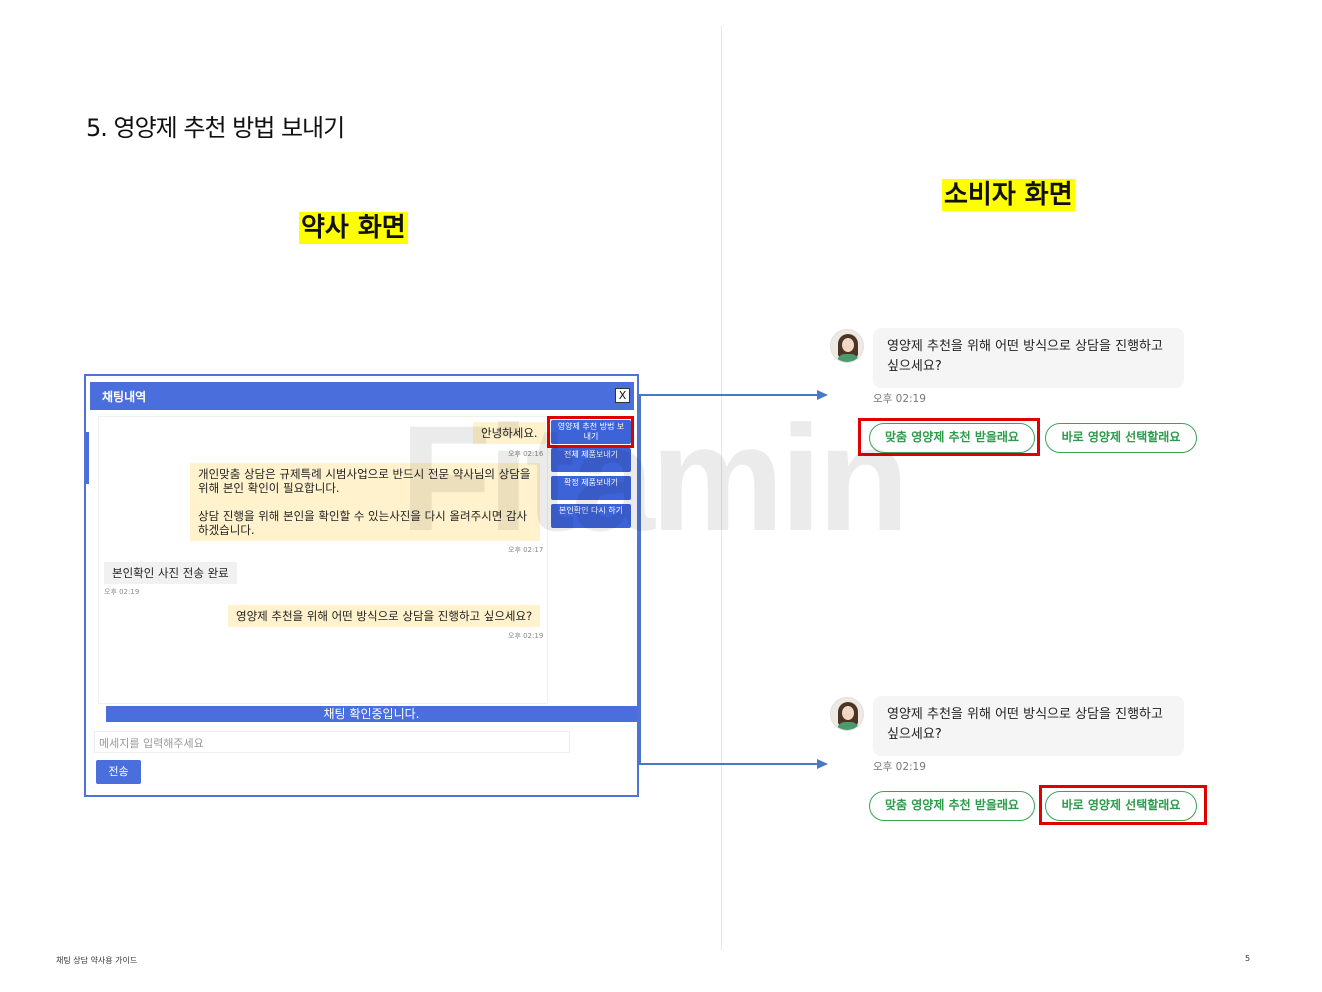  I want to click on pharmacist-screen-label: 약사 화면, so click(353, 228).